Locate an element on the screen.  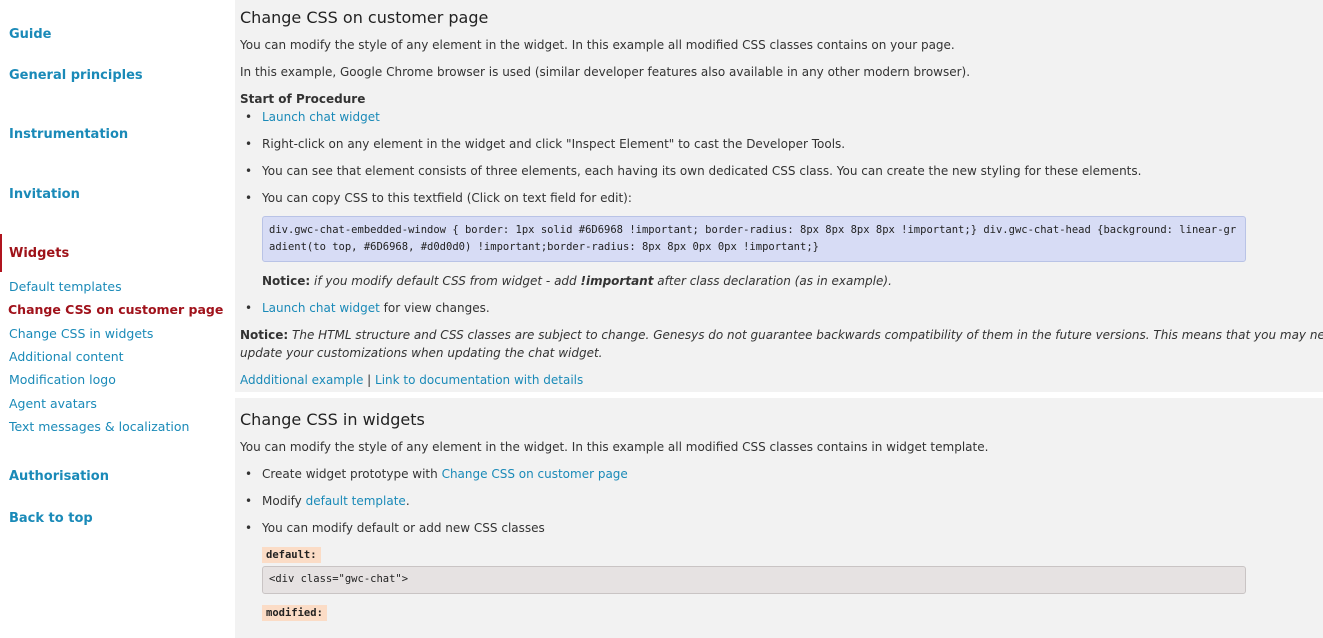
list-item-text: Launch chat widget for view changes. is located at coordinates (376, 308).